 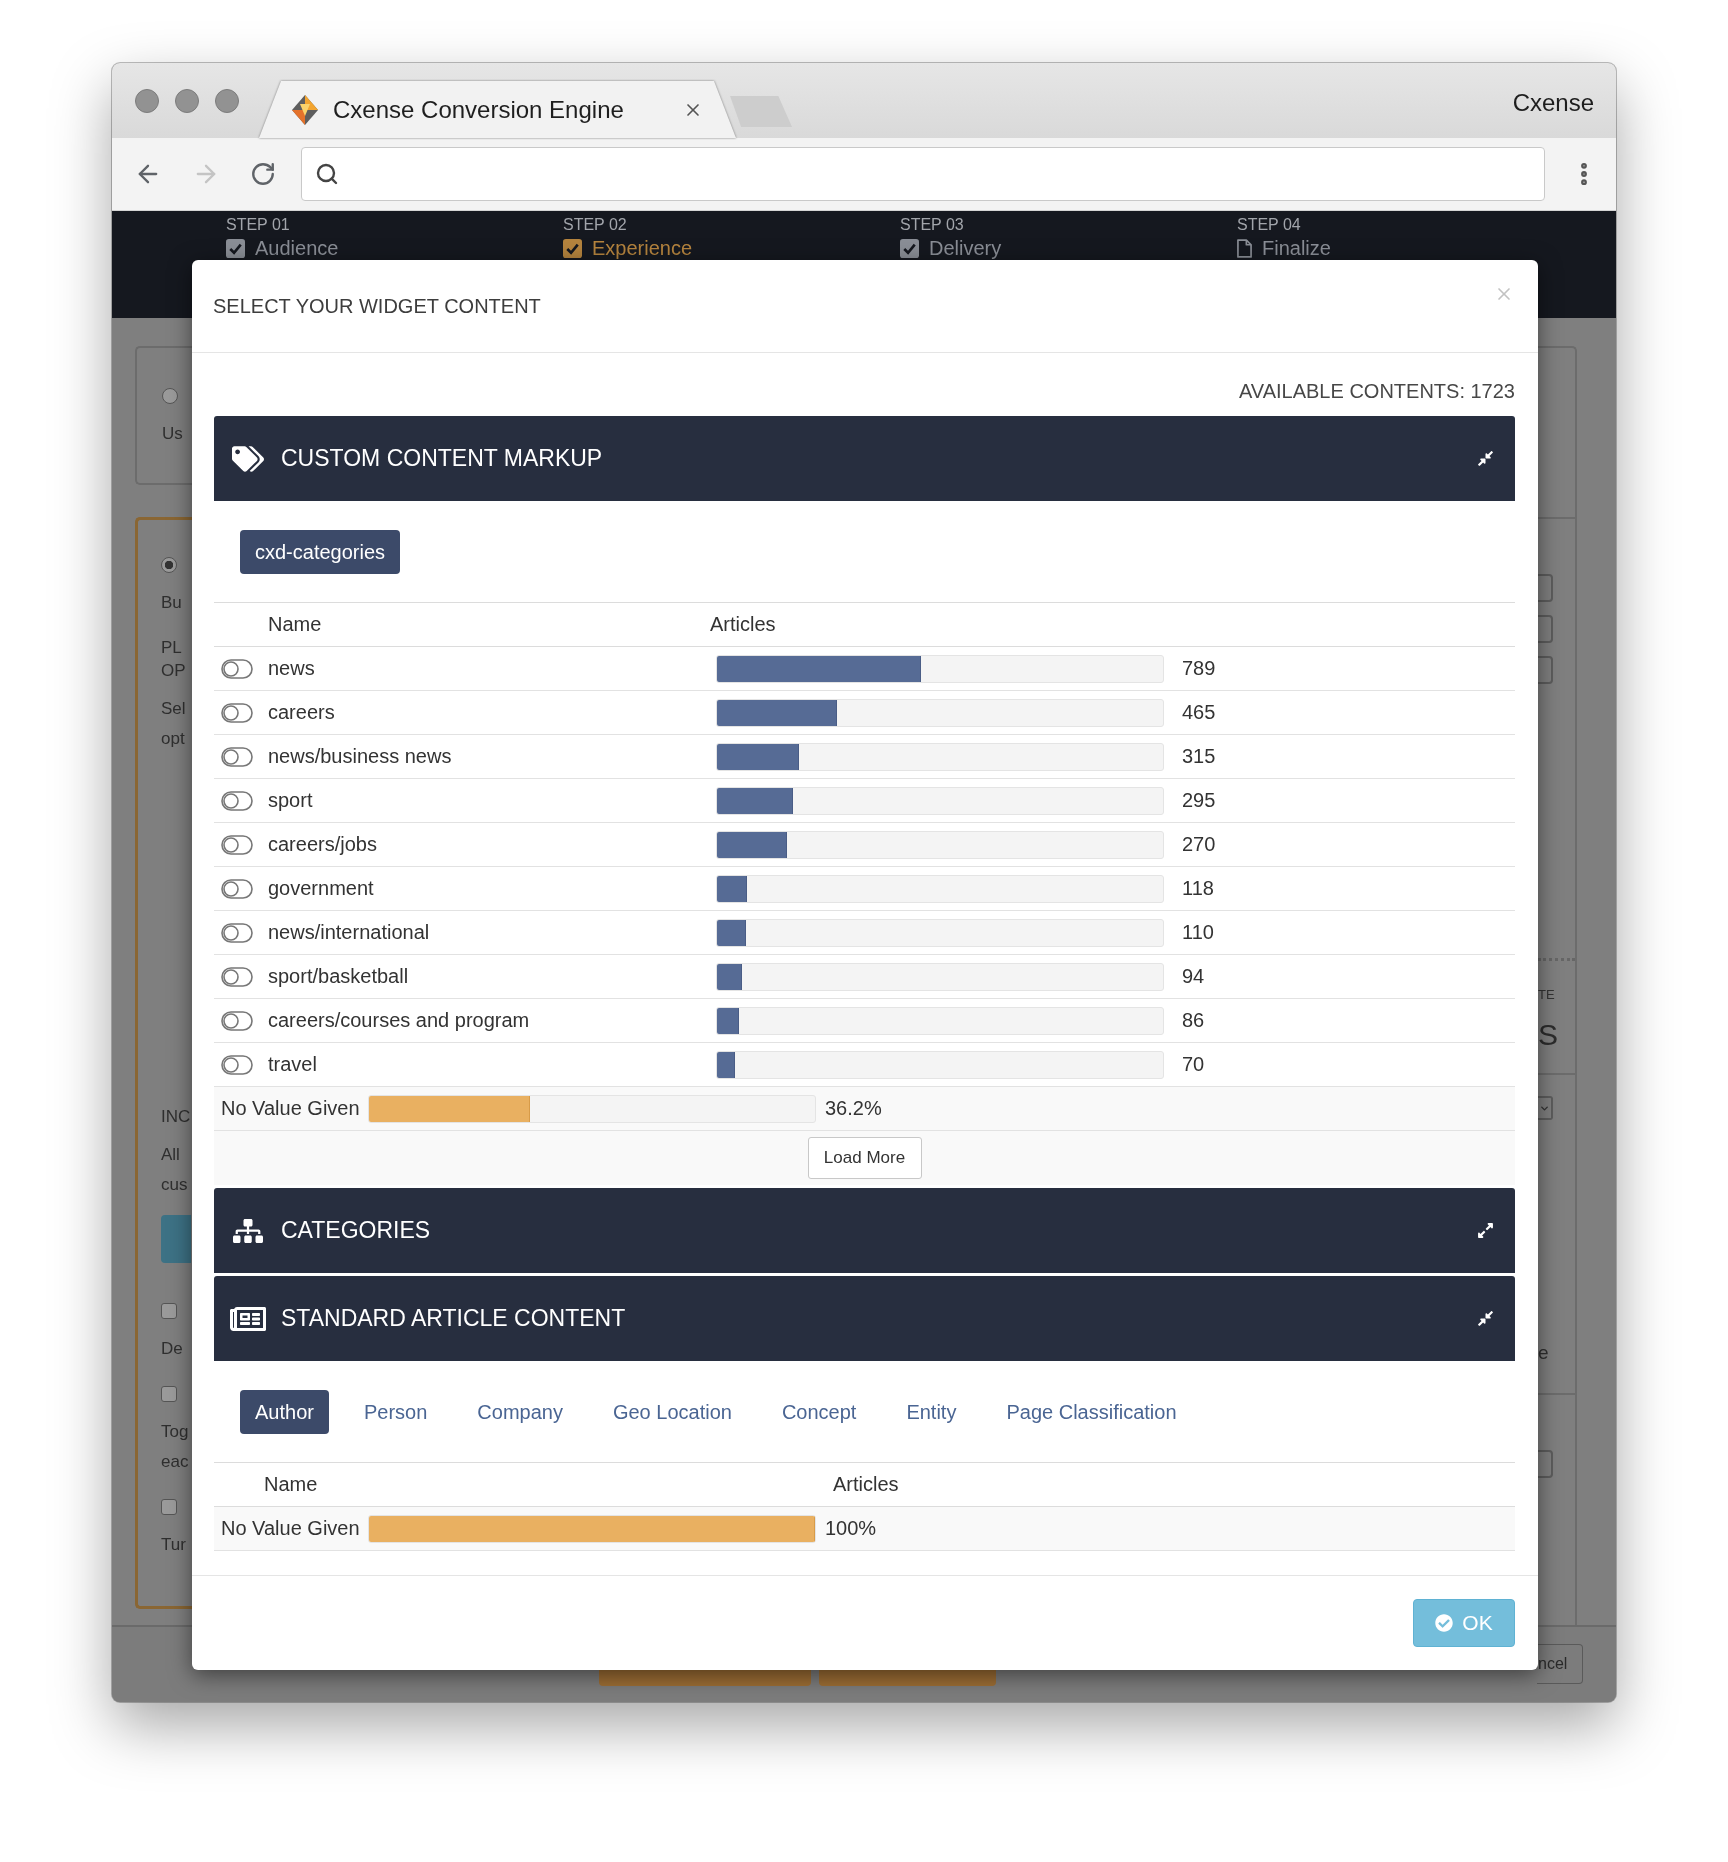 What do you see at coordinates (171, 603) in the screenshot?
I see `option-text: Bu` at bounding box center [171, 603].